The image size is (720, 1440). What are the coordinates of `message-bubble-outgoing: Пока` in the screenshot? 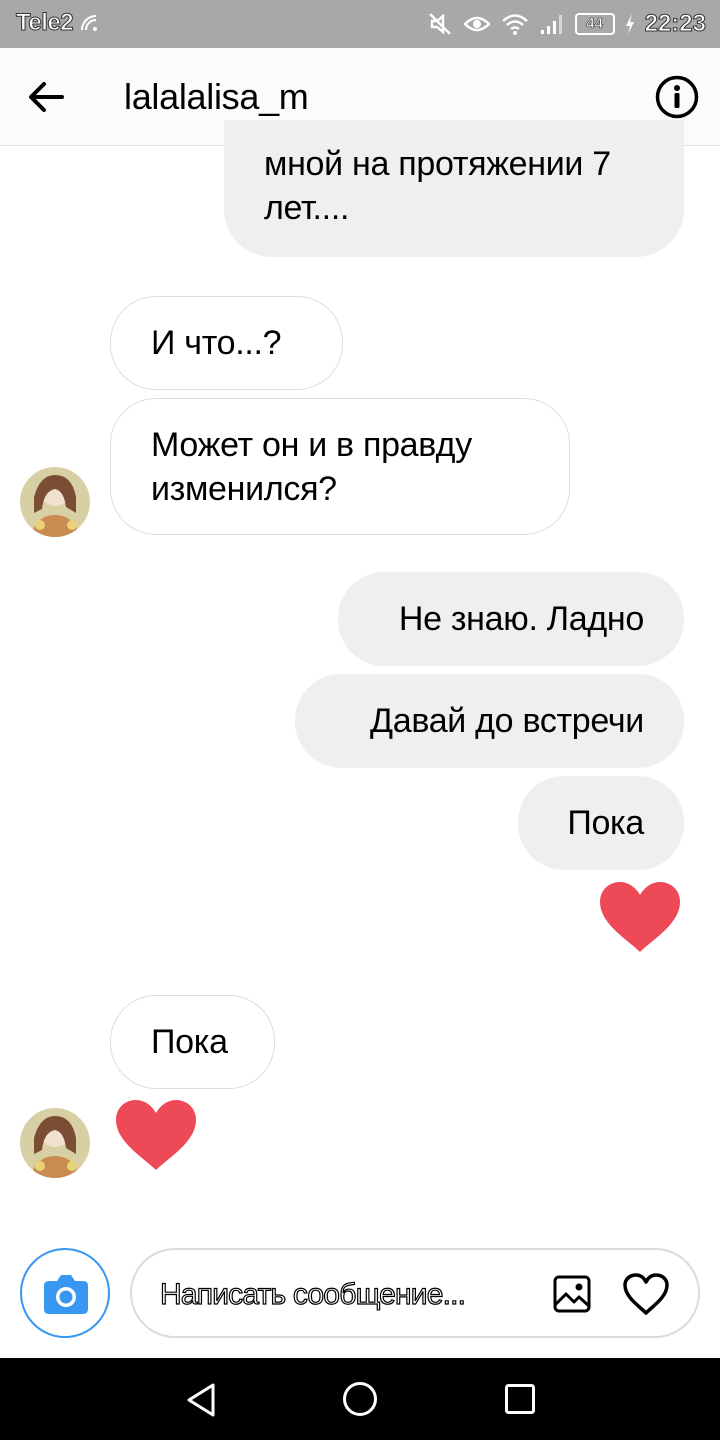 It's located at (601, 823).